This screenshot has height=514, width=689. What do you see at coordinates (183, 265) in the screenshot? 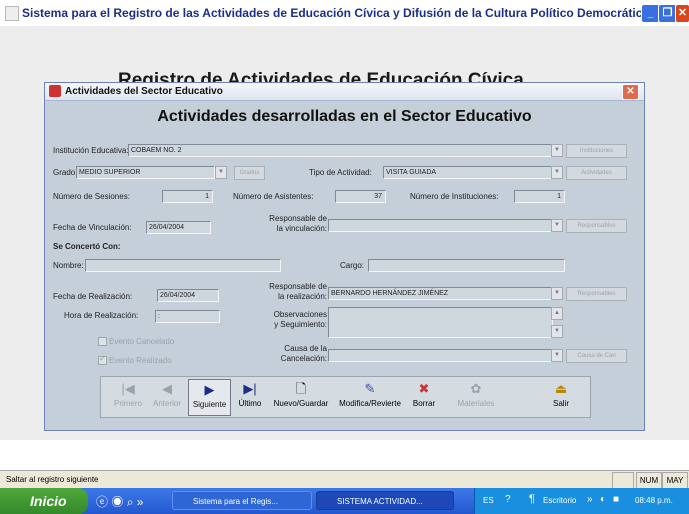
I see `nombre-field` at bounding box center [183, 265].